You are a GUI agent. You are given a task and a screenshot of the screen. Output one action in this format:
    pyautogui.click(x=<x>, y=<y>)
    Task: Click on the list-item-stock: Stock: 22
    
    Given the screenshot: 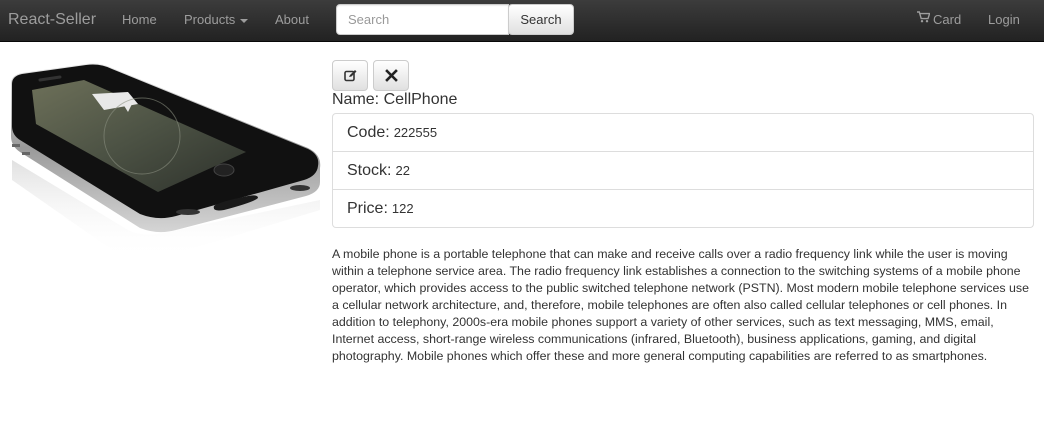 What is the action you would take?
    pyautogui.click(x=683, y=171)
    